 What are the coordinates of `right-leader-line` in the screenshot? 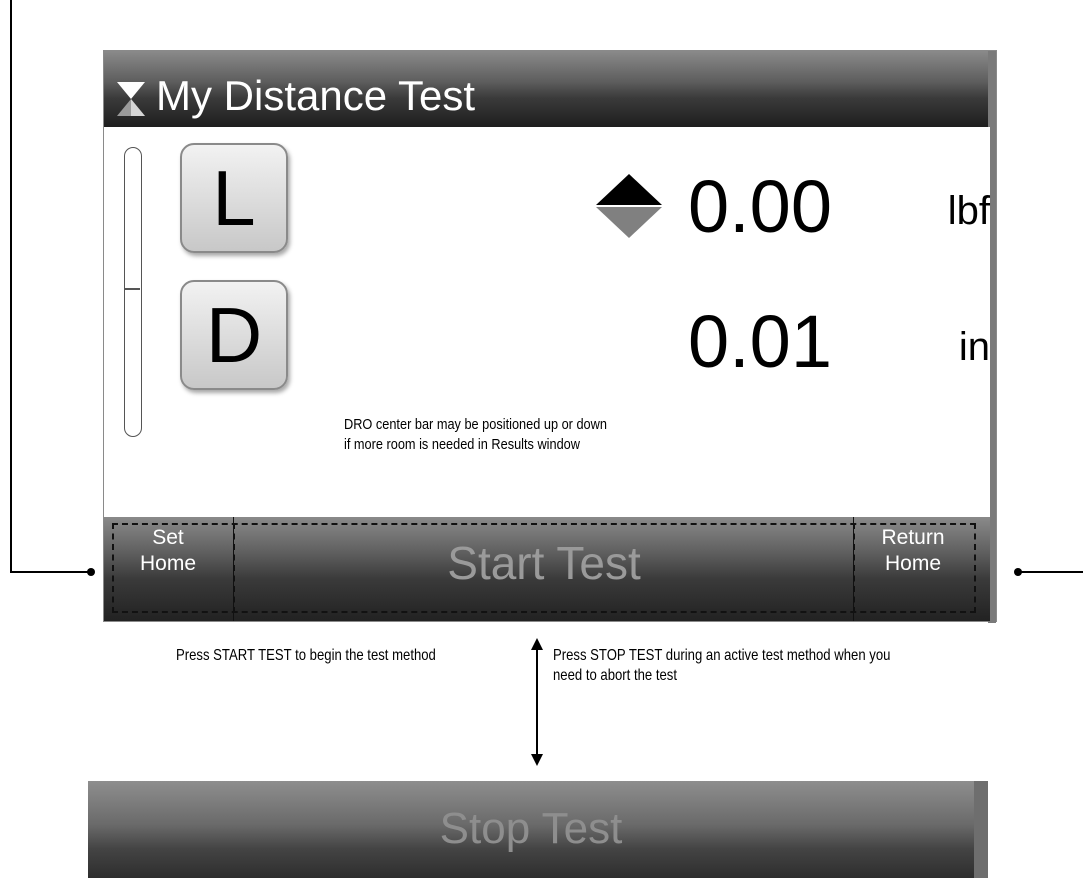 It's located at (1050, 572).